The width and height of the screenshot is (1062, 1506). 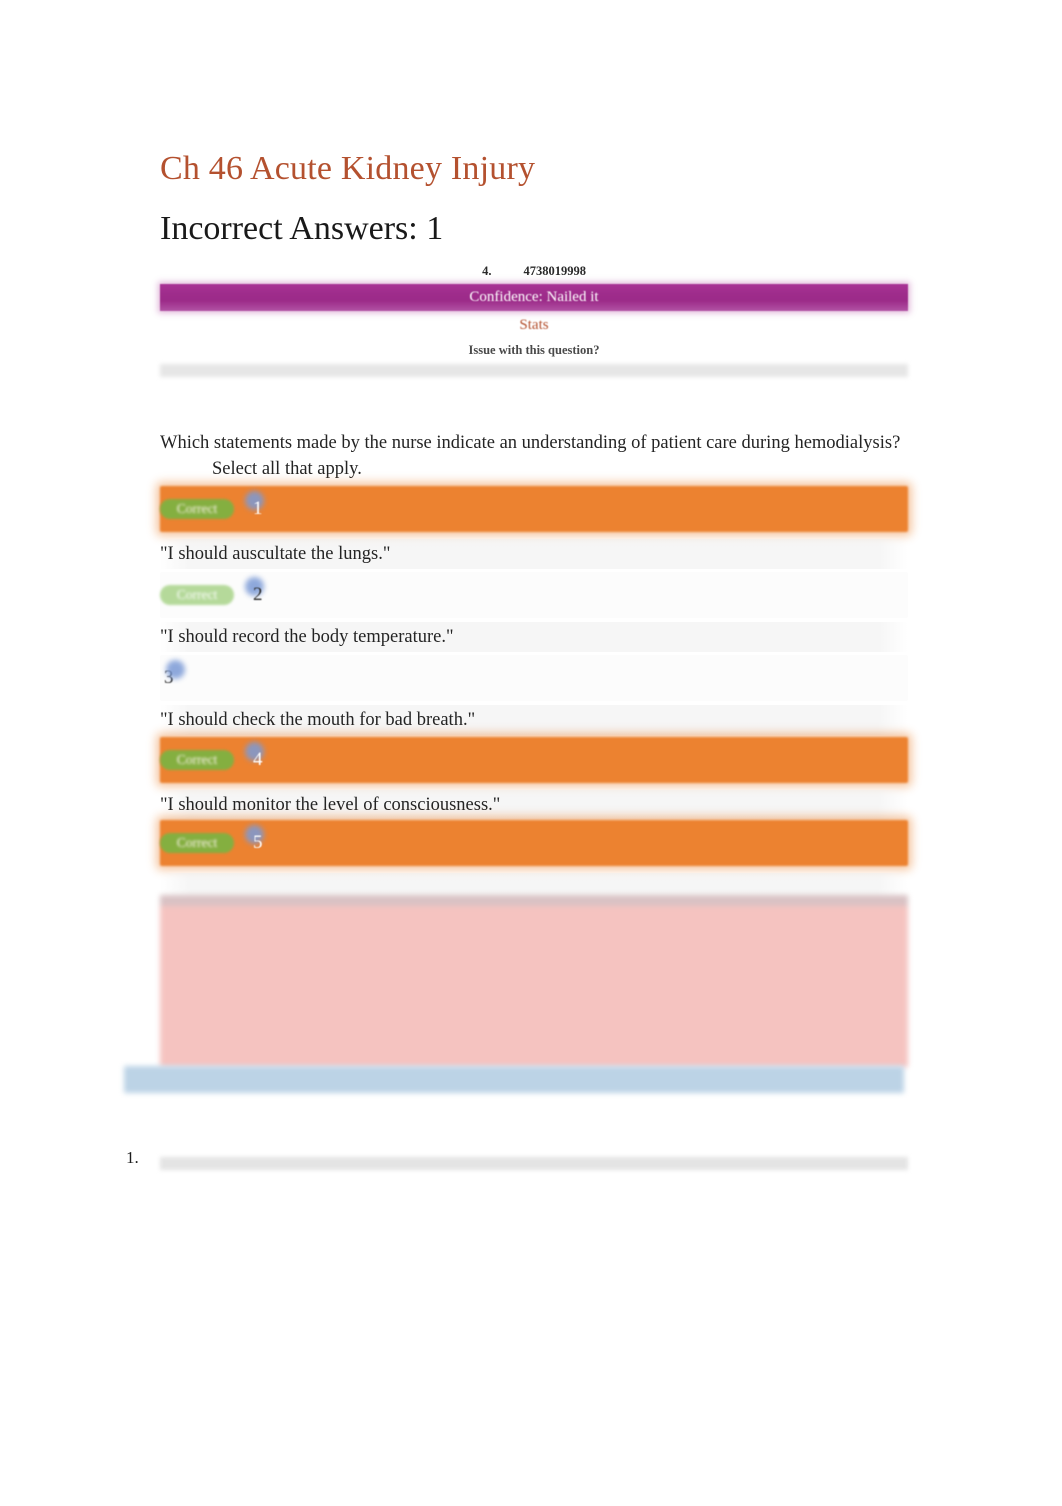 What do you see at coordinates (348, 168) in the screenshot?
I see `page-title: Ch 46 Acute Kidney Injury` at bounding box center [348, 168].